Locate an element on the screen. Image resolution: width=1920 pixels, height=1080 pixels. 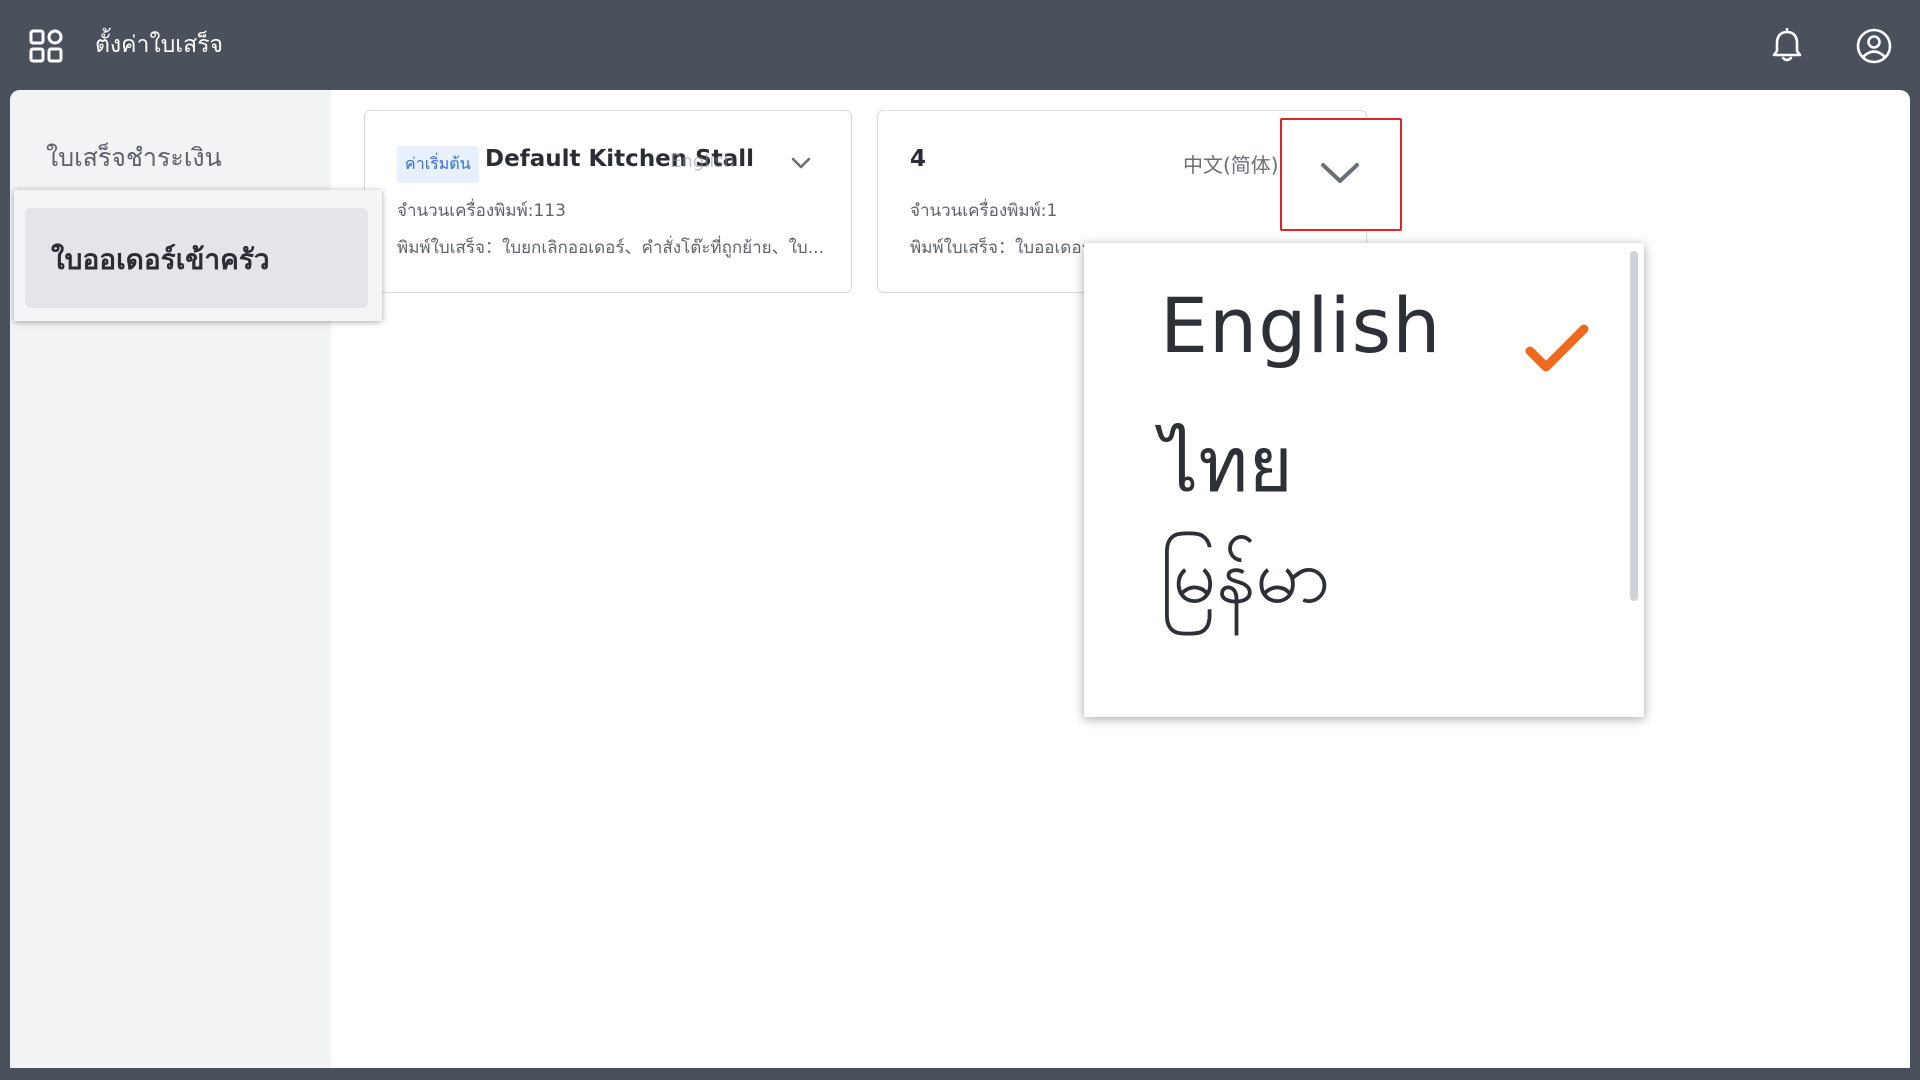
language-dropdown-toggle is located at coordinates (1341, 174).